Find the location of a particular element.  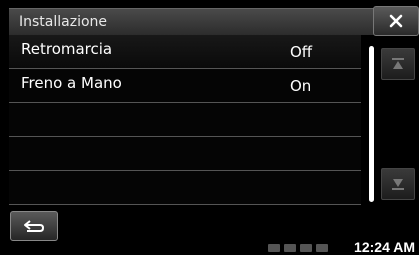

list-item-value: On is located at coordinates (301, 86).